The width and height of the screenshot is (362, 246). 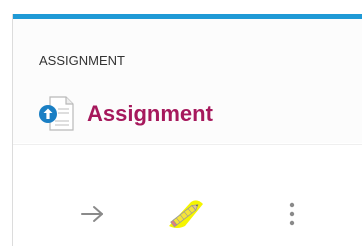 I want to click on activity-title-row: Assignment, so click(x=125, y=114).